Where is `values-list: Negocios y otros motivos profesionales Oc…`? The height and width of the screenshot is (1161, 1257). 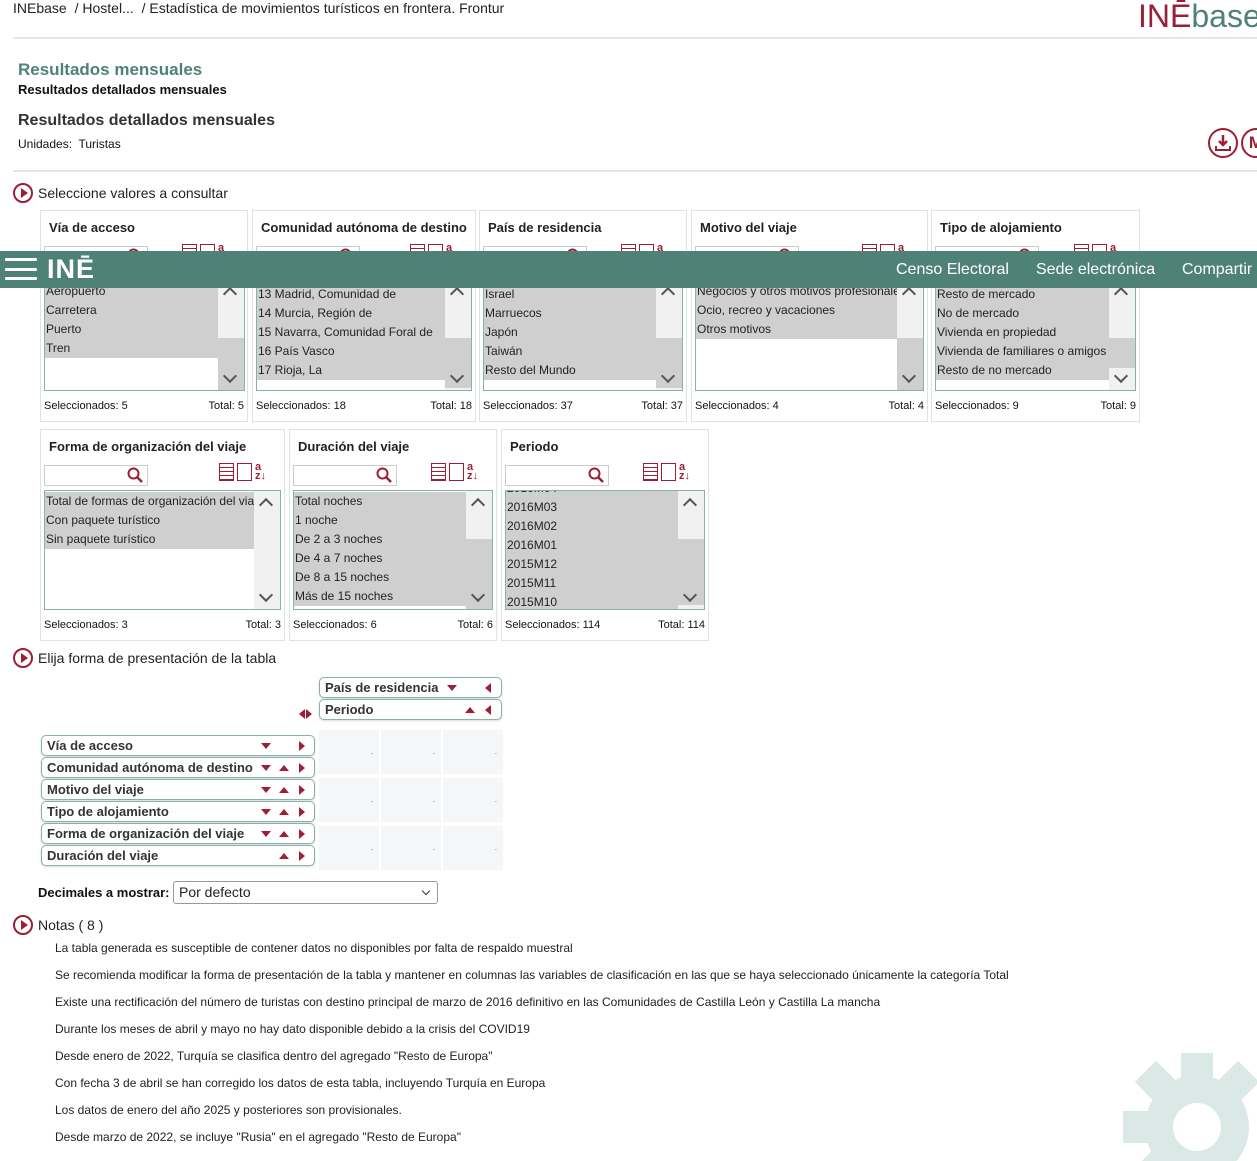 values-list: Negocios y otros motivos profesionales Oc… is located at coordinates (809, 335).